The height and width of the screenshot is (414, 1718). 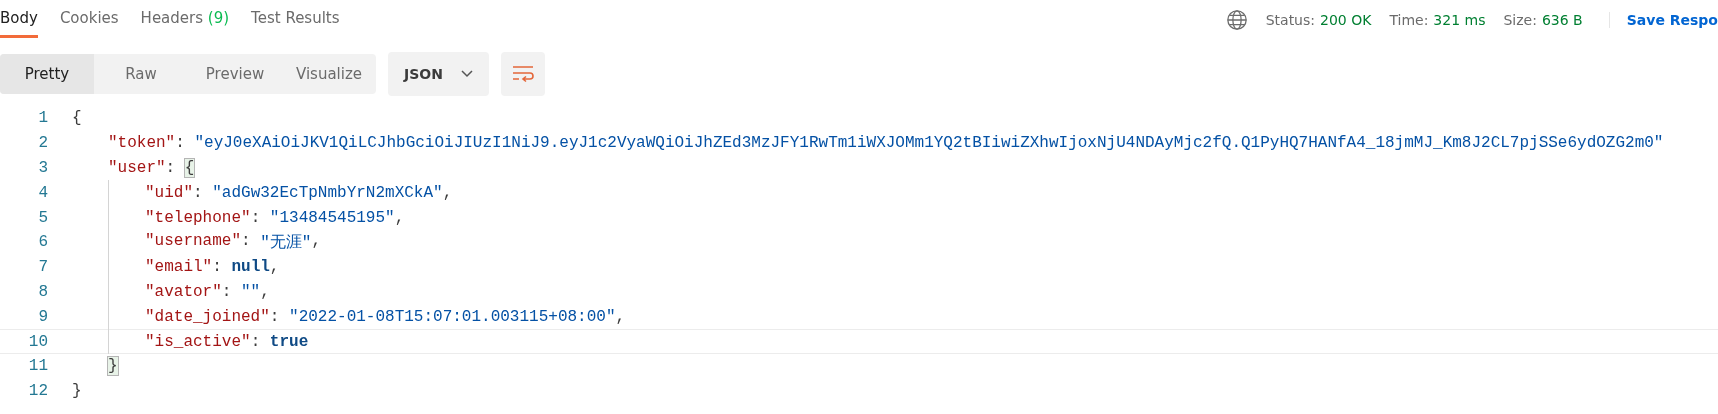 I want to click on json-literal: true, so click(x=289, y=341).